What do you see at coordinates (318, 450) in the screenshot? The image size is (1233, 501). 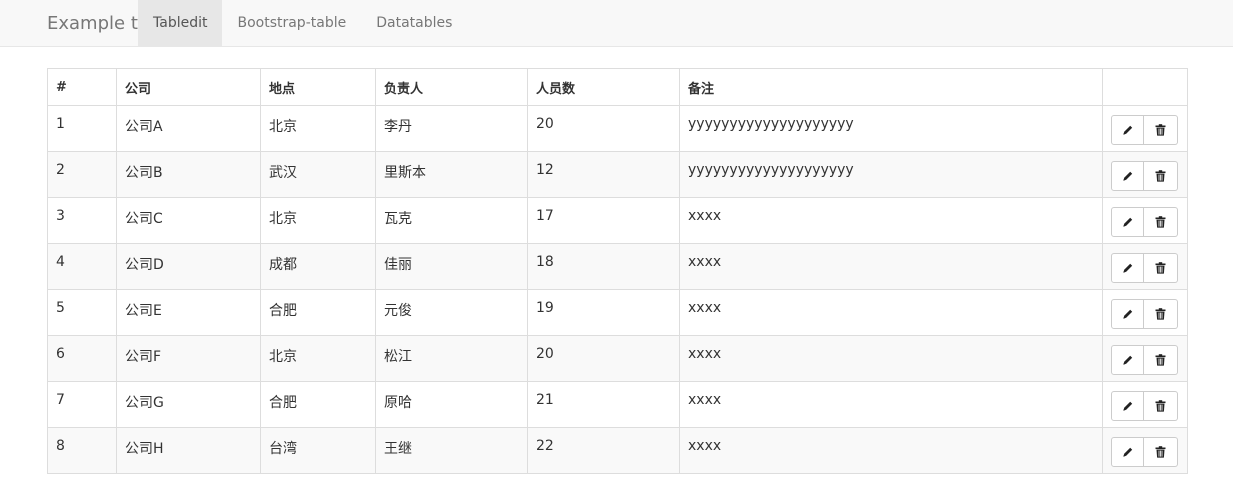 I see `cell-location: 台湾` at bounding box center [318, 450].